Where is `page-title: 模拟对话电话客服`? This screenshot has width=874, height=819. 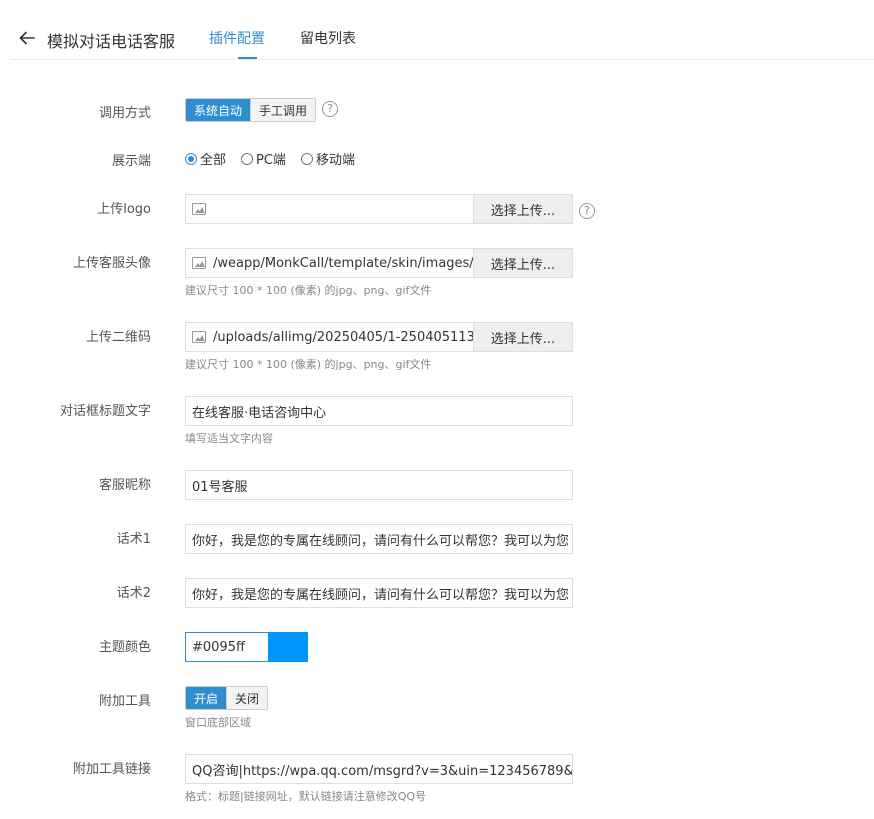
page-title: 模拟对话电话客服 is located at coordinates (111, 41).